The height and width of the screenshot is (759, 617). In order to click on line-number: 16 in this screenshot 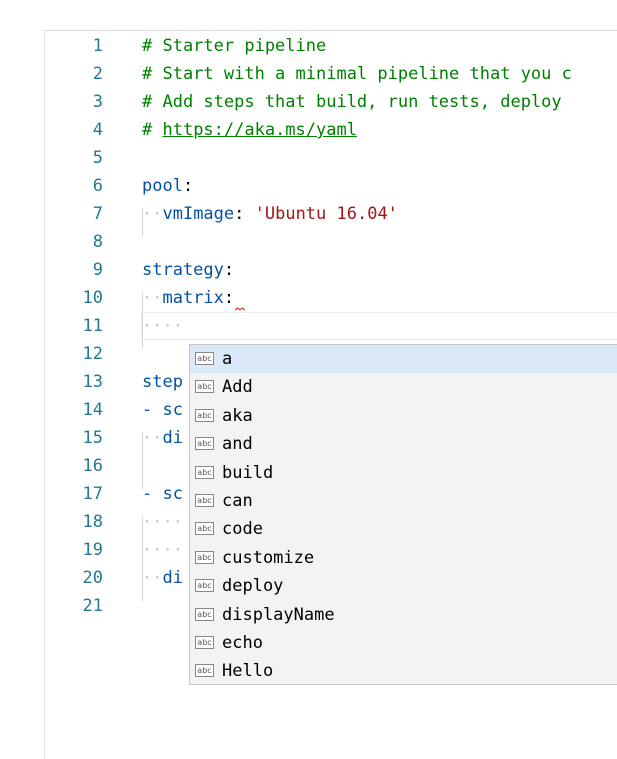, I will do `click(92, 466)`.